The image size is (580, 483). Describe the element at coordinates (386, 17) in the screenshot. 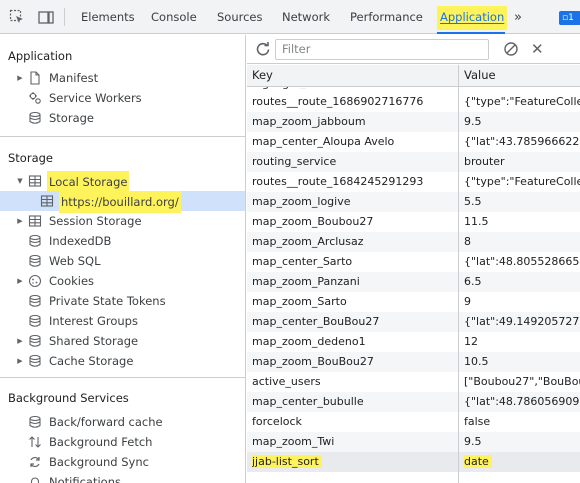

I see `tab-performance: Performance` at that location.